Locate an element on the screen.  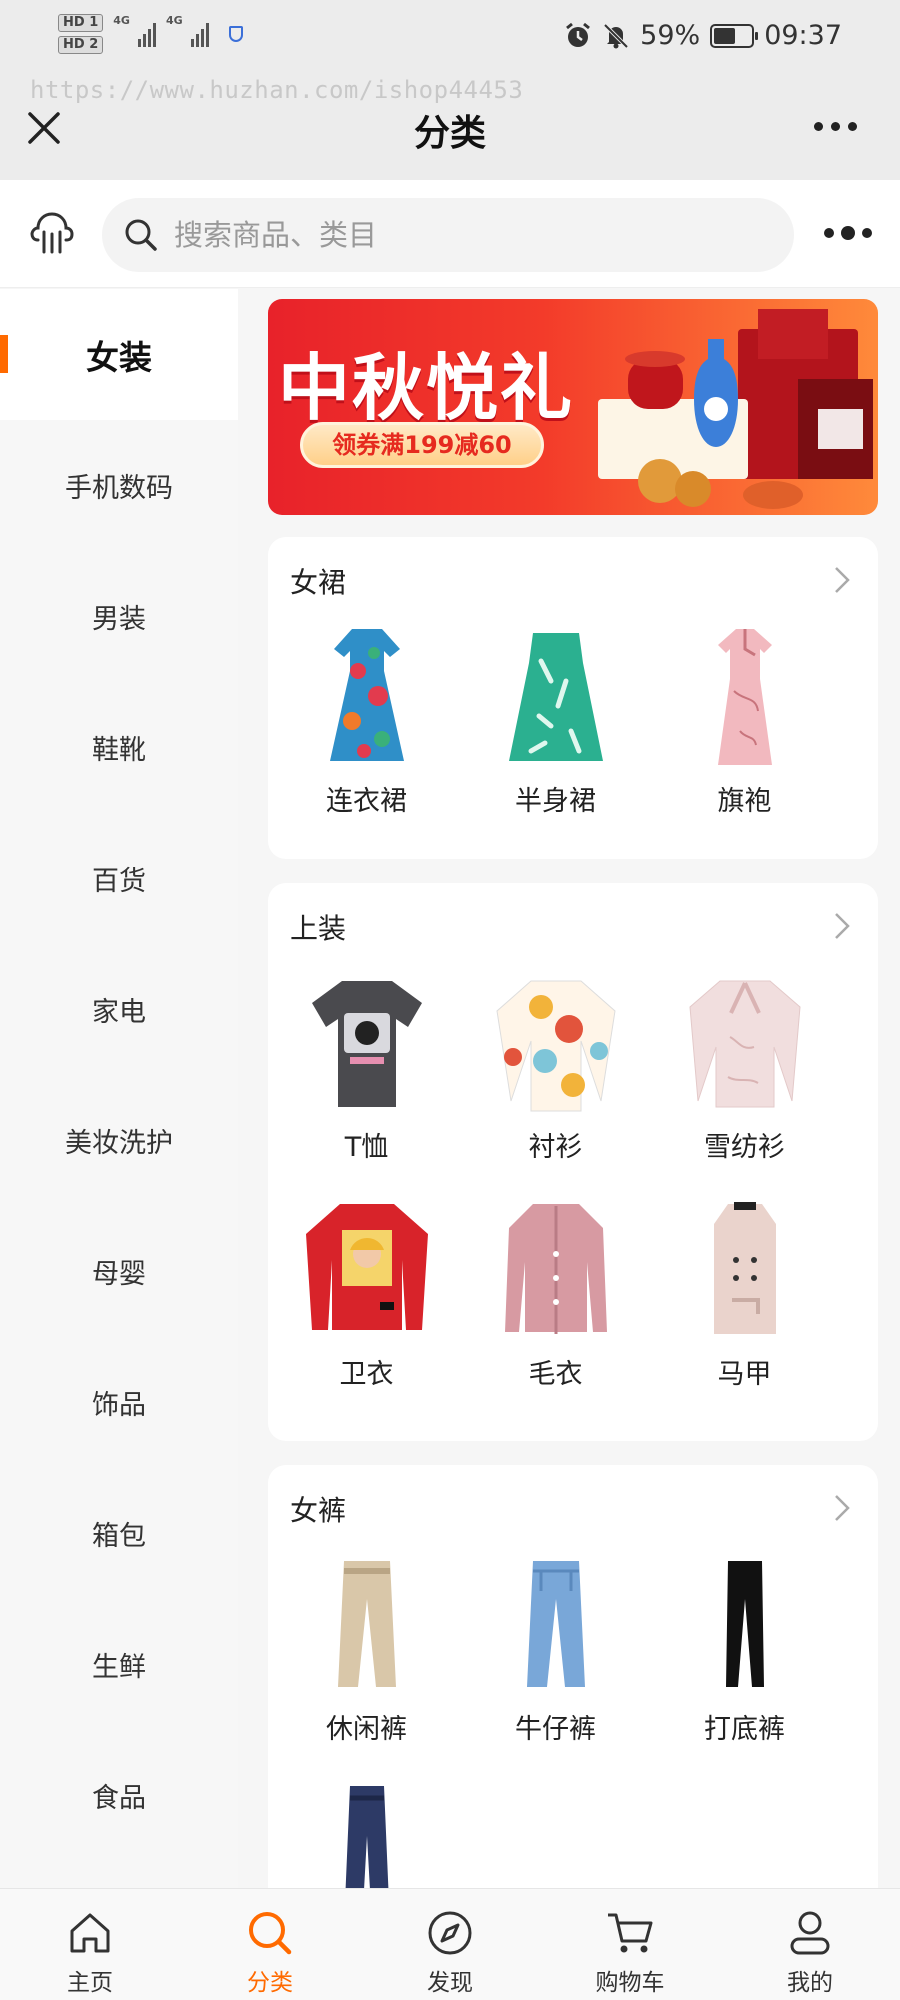
banner-title: 中秋悦礼 is located at coordinates (426, 388).